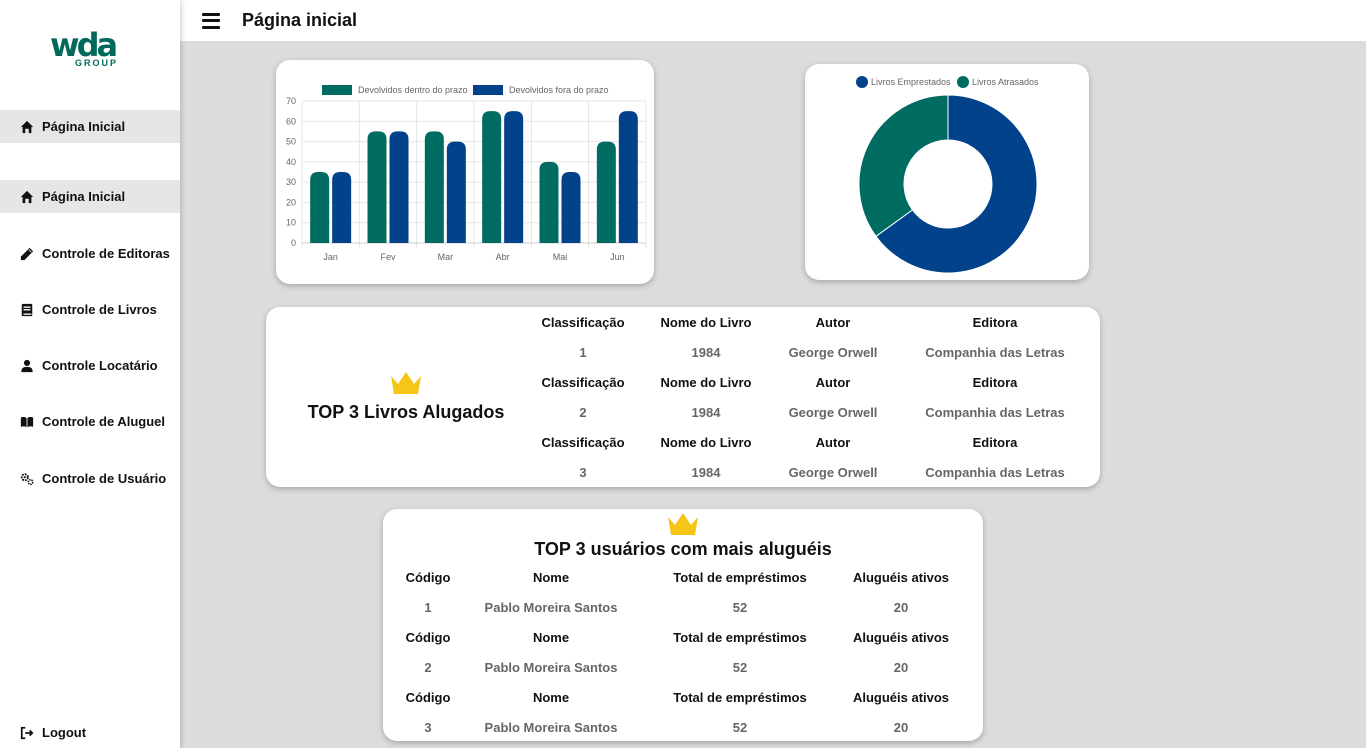  I want to click on x-tick-label: Jun, so click(617, 257).